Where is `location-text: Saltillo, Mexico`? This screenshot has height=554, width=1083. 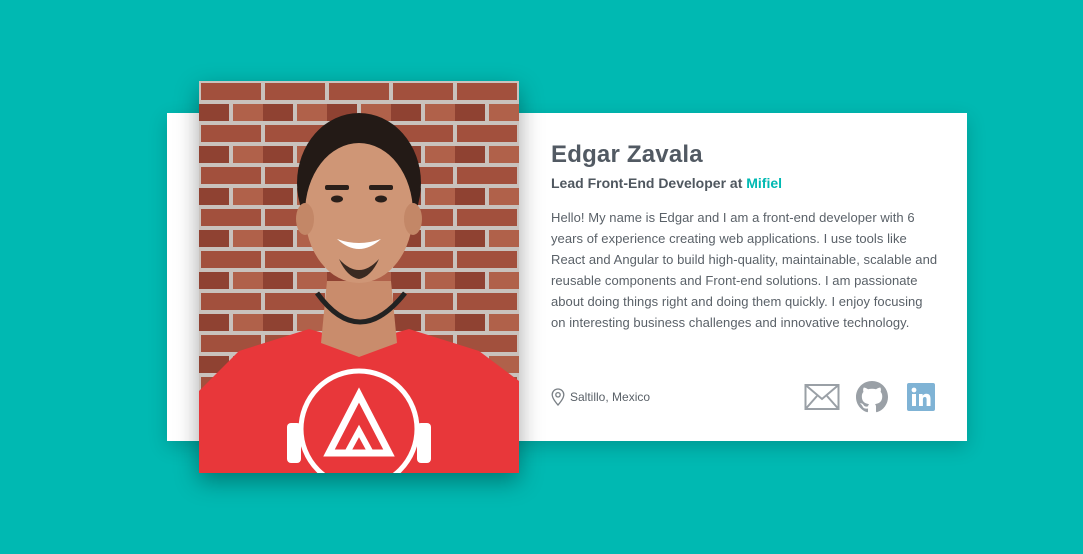 location-text: Saltillo, Mexico is located at coordinates (610, 397).